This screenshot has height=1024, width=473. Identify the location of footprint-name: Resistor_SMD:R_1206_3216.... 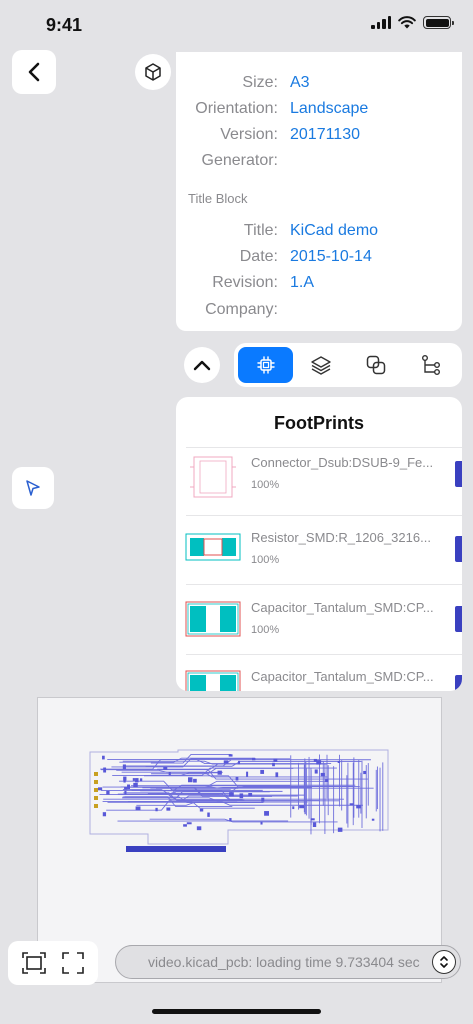
(341, 537).